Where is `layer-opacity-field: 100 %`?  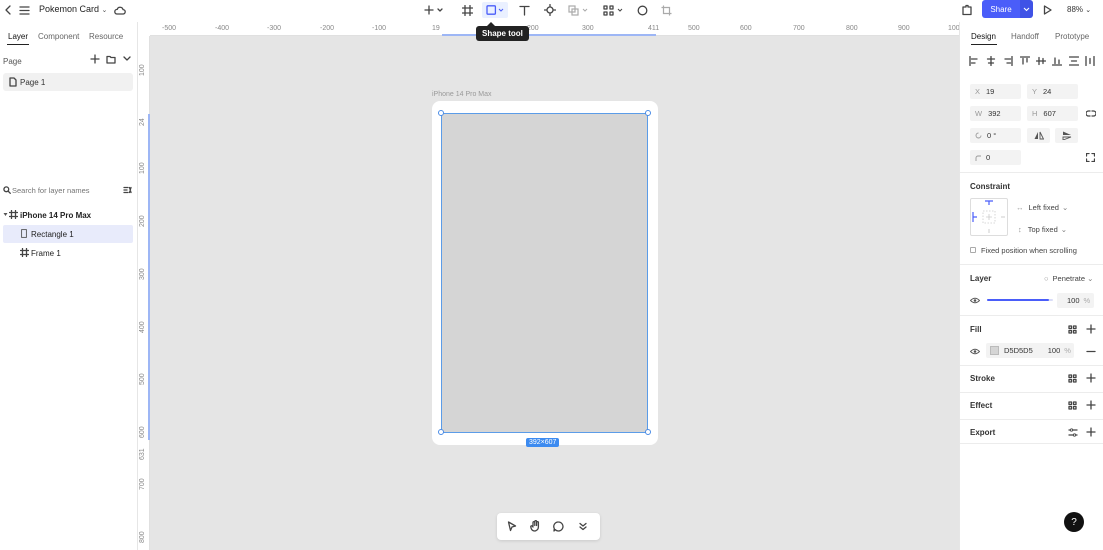
layer-opacity-field: 100 % is located at coordinates (1075, 300).